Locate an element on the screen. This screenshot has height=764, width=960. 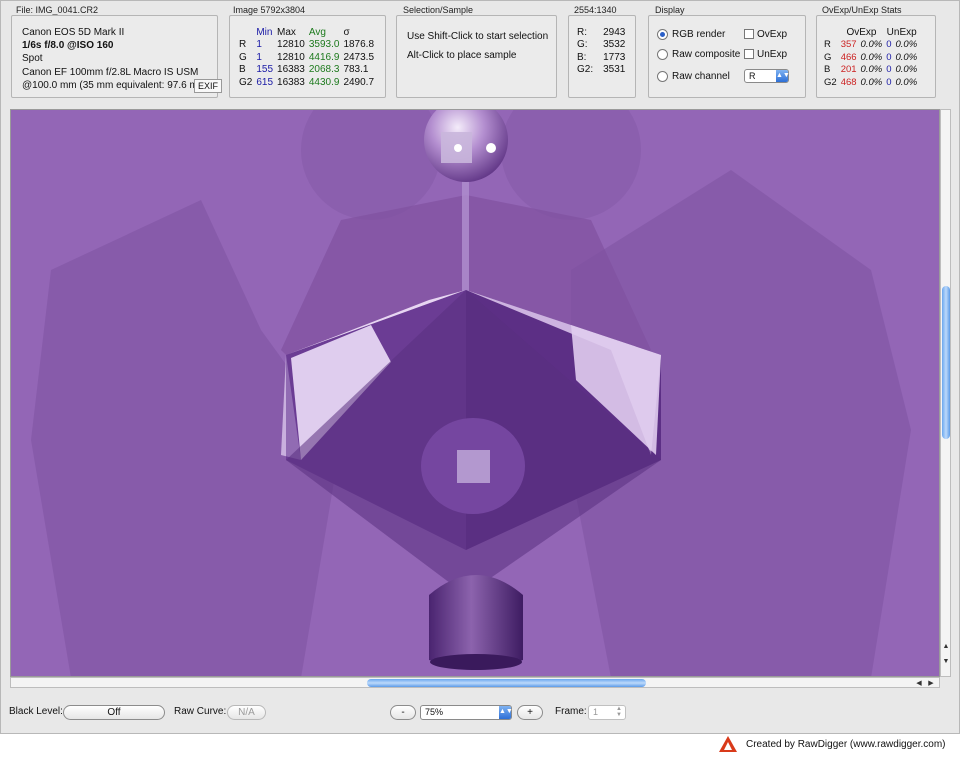
table-row: G2: 3531 is located at coordinates (601, 70).